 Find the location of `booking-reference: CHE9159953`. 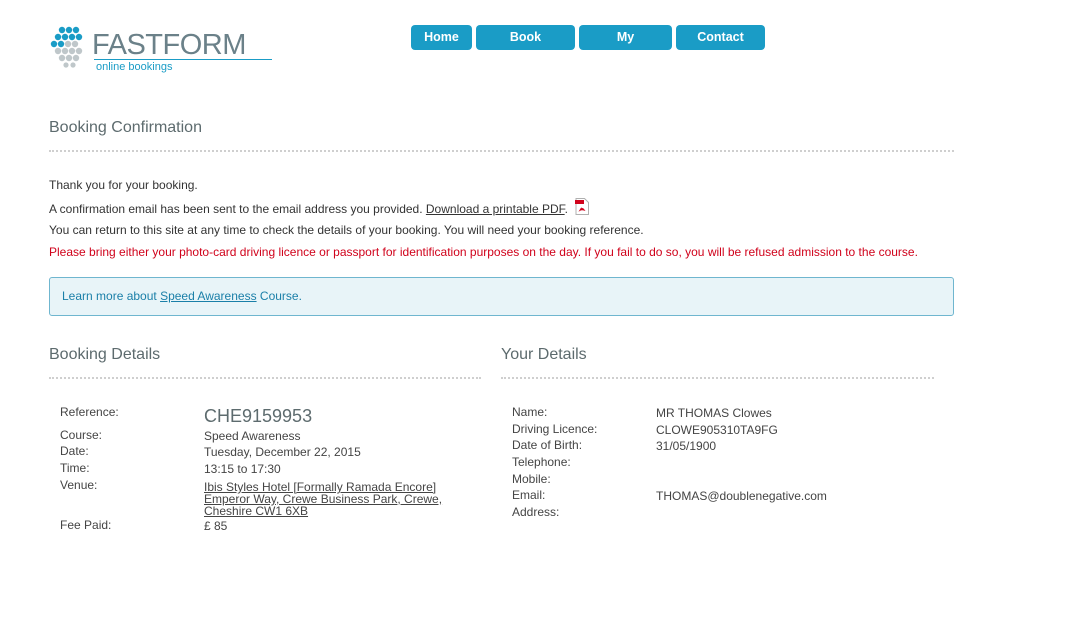

booking-reference: CHE9159953 is located at coordinates (258, 416).